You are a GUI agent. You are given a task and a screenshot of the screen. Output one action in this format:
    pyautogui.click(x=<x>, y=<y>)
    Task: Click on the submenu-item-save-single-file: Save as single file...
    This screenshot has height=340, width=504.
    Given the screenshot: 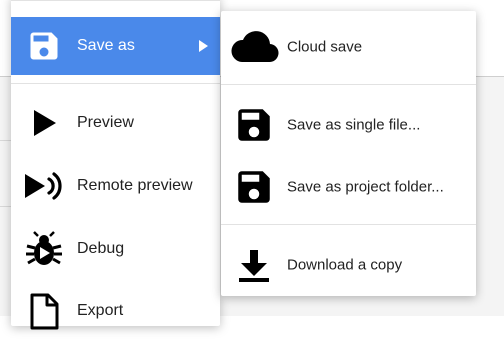 What is the action you would take?
    pyautogui.click(x=348, y=125)
    